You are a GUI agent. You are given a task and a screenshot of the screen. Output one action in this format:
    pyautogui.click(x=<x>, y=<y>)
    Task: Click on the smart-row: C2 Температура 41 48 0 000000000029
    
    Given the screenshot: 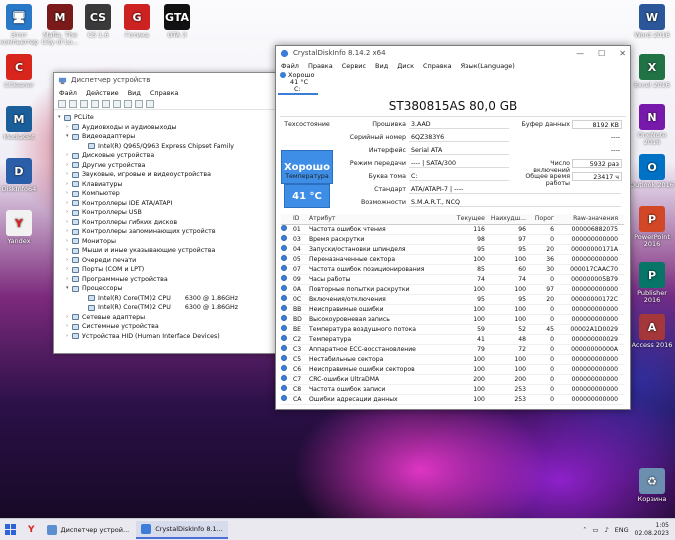 What is the action you would take?
    pyautogui.click(x=452, y=339)
    